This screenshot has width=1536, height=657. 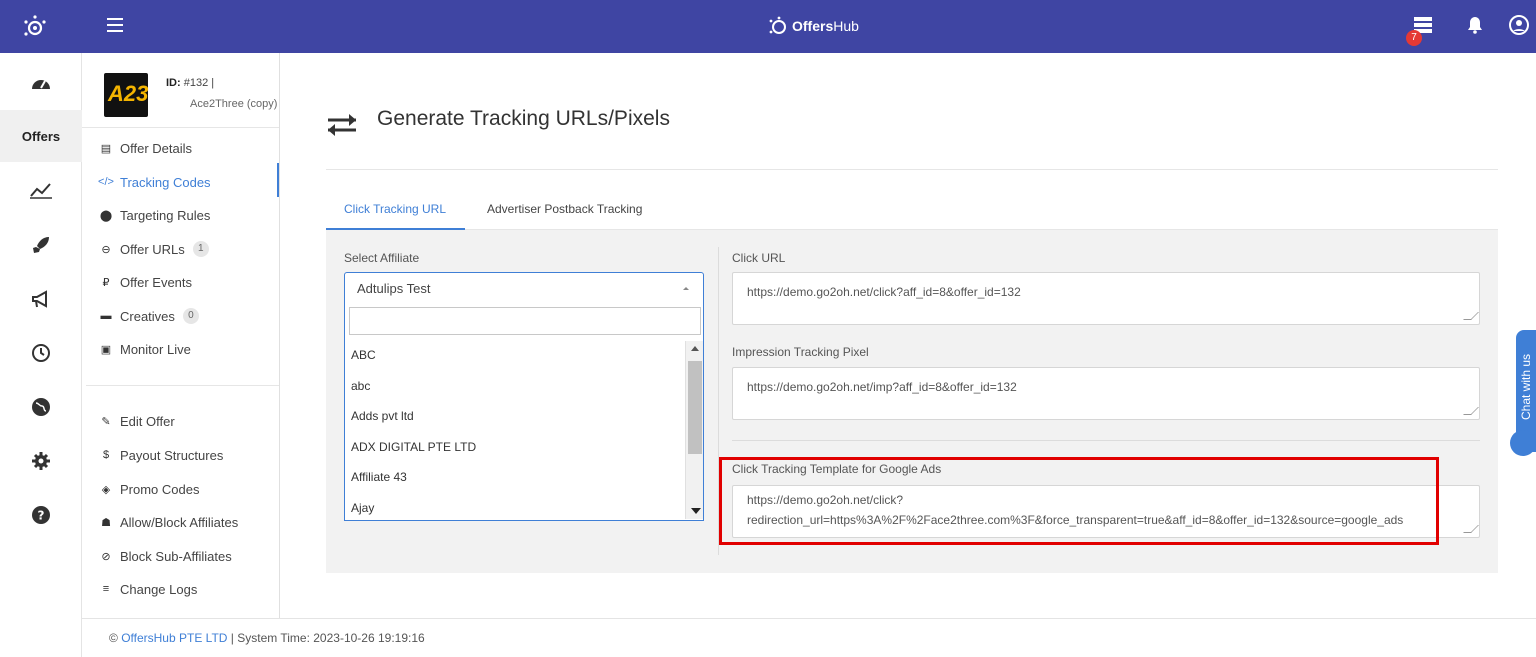 I want to click on sidebar-item-offer-details: ▤ Offer Details, so click(x=146, y=148).